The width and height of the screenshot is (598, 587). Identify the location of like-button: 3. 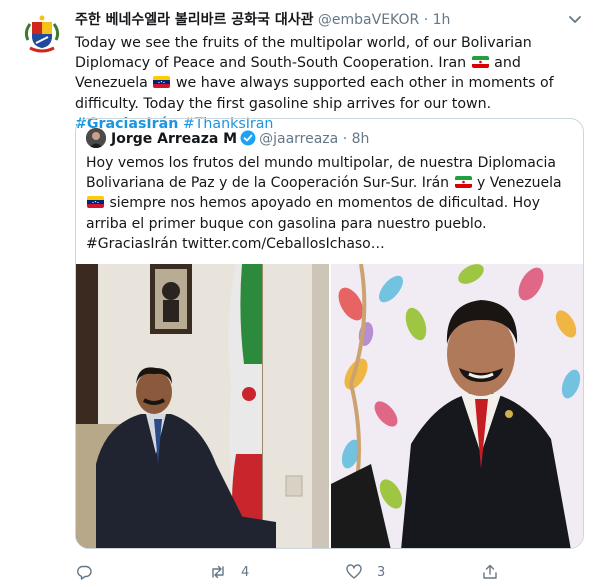
(365, 572).